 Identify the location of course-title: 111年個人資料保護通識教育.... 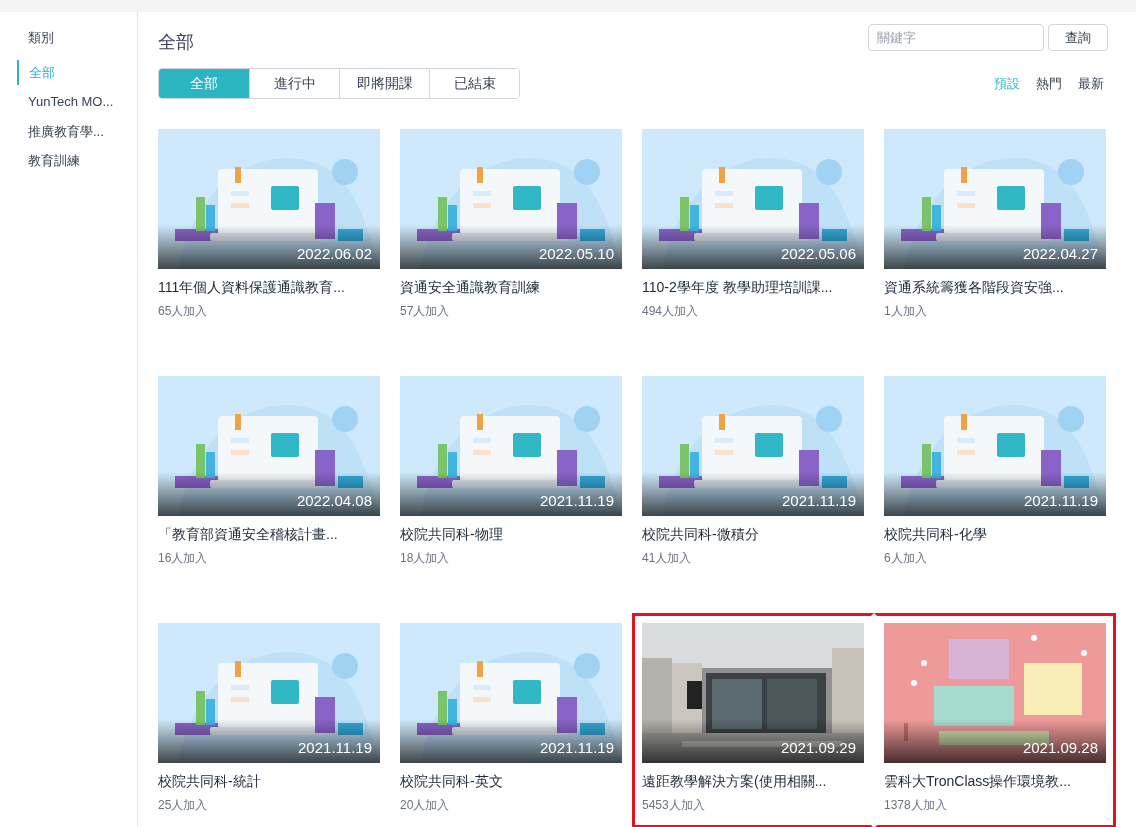
(269, 287).